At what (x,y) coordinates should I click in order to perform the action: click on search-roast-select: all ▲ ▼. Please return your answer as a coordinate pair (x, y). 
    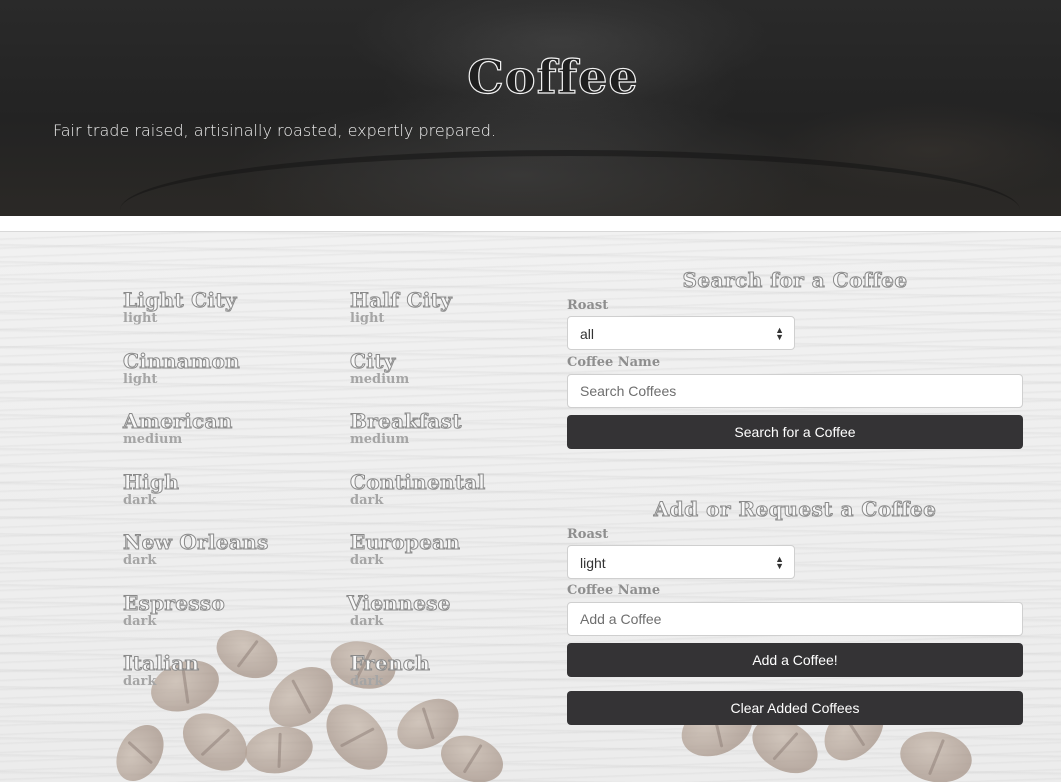
    Looking at the image, I should click on (681, 333).